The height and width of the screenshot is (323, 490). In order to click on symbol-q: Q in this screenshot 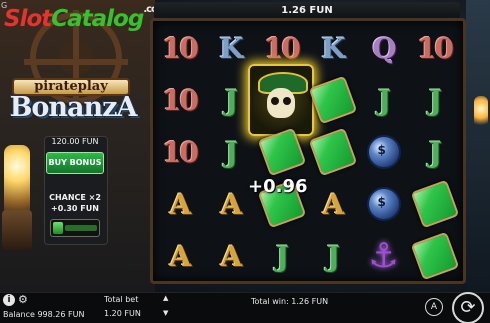, I will do `click(383, 48)`.